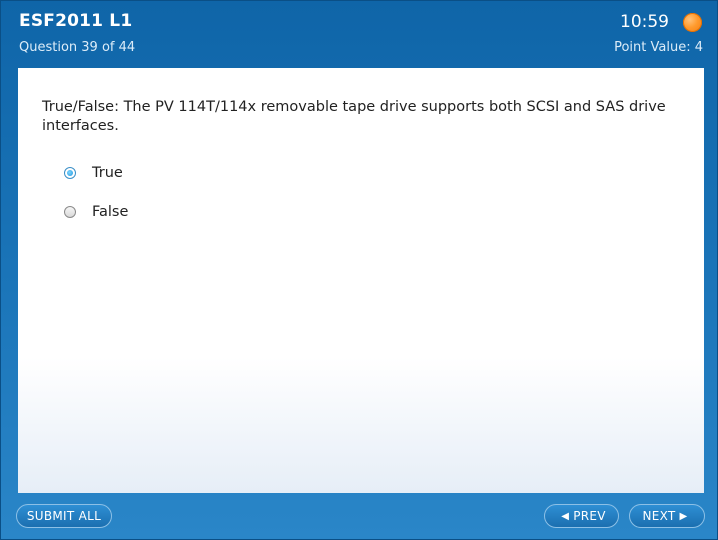 The height and width of the screenshot is (540, 718). What do you see at coordinates (70, 212) in the screenshot?
I see `radio-false` at bounding box center [70, 212].